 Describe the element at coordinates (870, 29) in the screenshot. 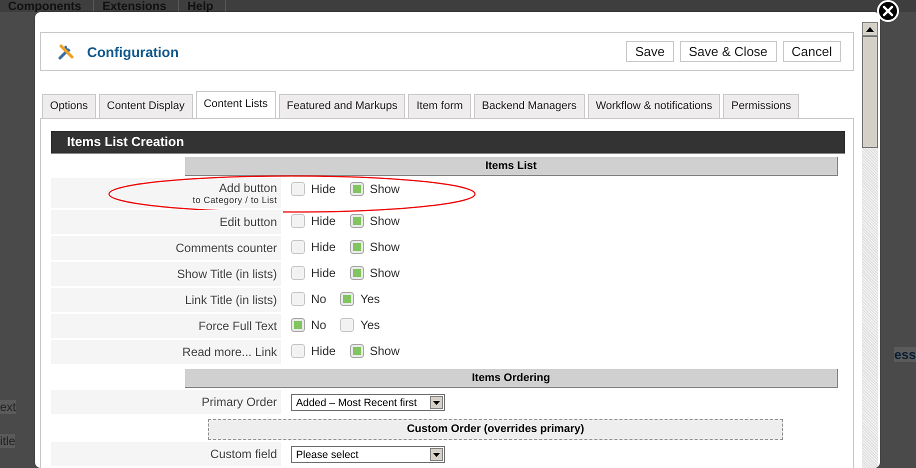

I see `scroll-up-icon` at that location.